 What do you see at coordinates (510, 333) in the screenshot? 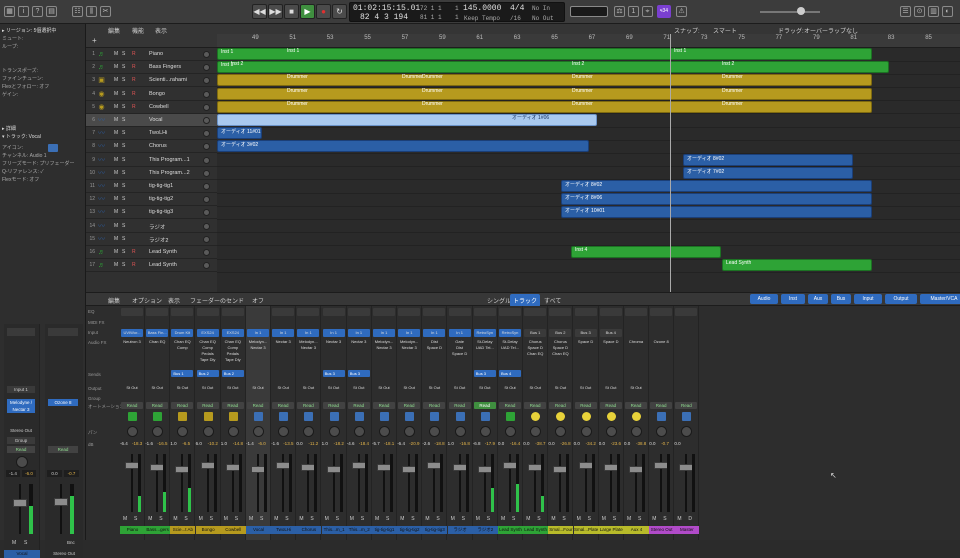
I see `input-slot: RetroSyn` at bounding box center [510, 333].